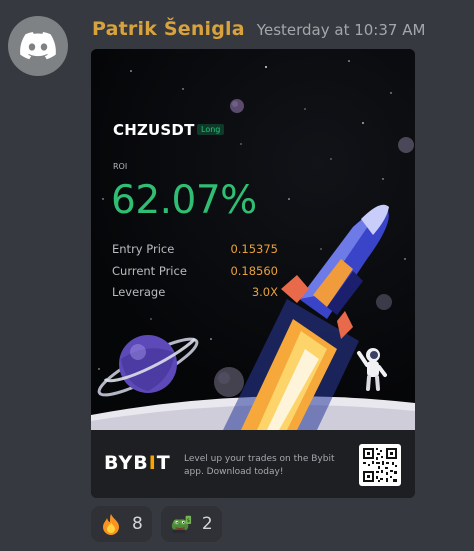  I want to click on stat-row-leverage: Leverage 3.0X, so click(195, 296).